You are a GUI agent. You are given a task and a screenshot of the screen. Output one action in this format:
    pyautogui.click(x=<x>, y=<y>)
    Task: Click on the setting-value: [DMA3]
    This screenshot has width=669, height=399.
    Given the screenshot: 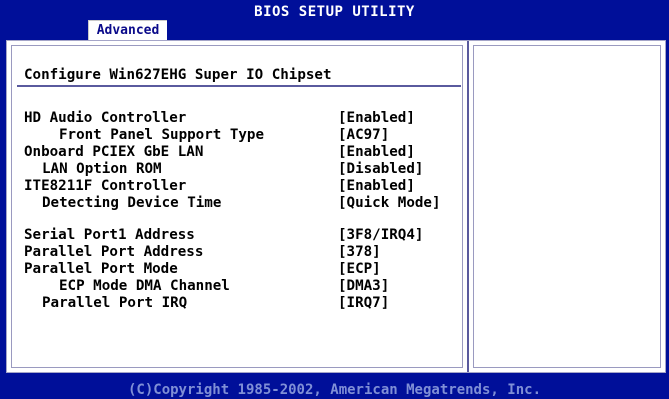 What is the action you would take?
    pyautogui.click(x=363, y=286)
    